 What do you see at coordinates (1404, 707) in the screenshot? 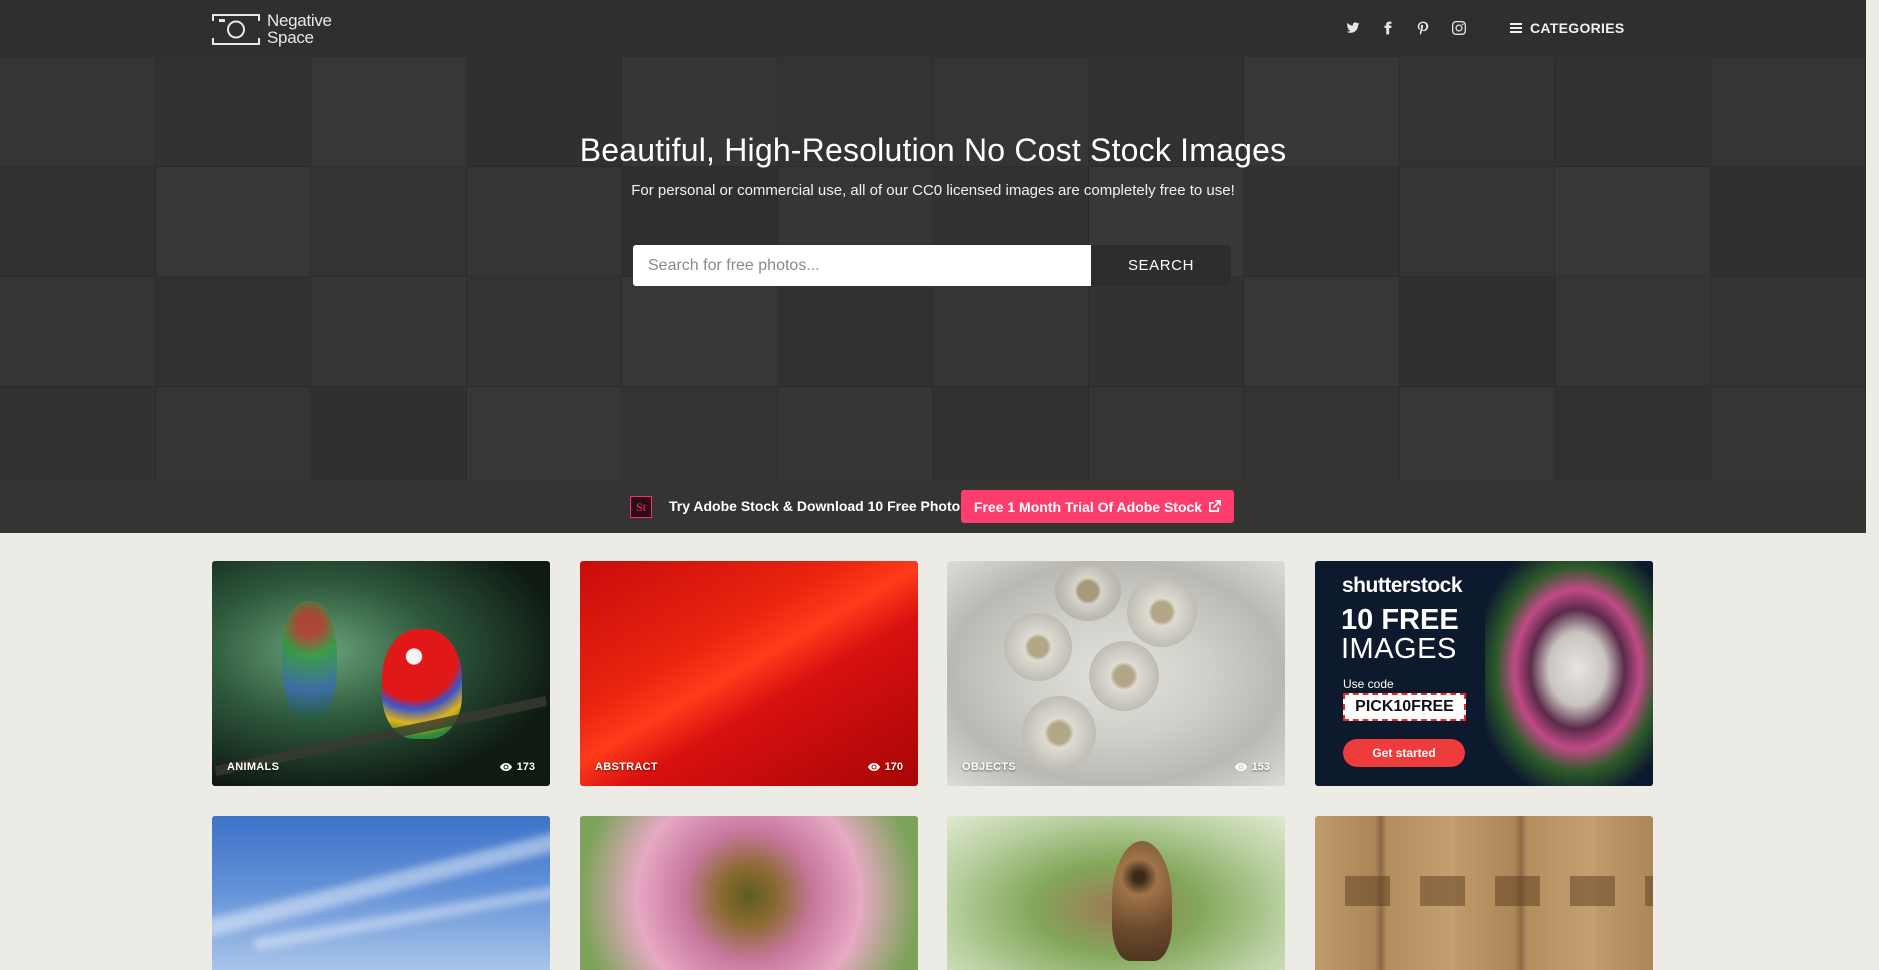
I see `ad-promo-code: PICK10FREE` at bounding box center [1404, 707].